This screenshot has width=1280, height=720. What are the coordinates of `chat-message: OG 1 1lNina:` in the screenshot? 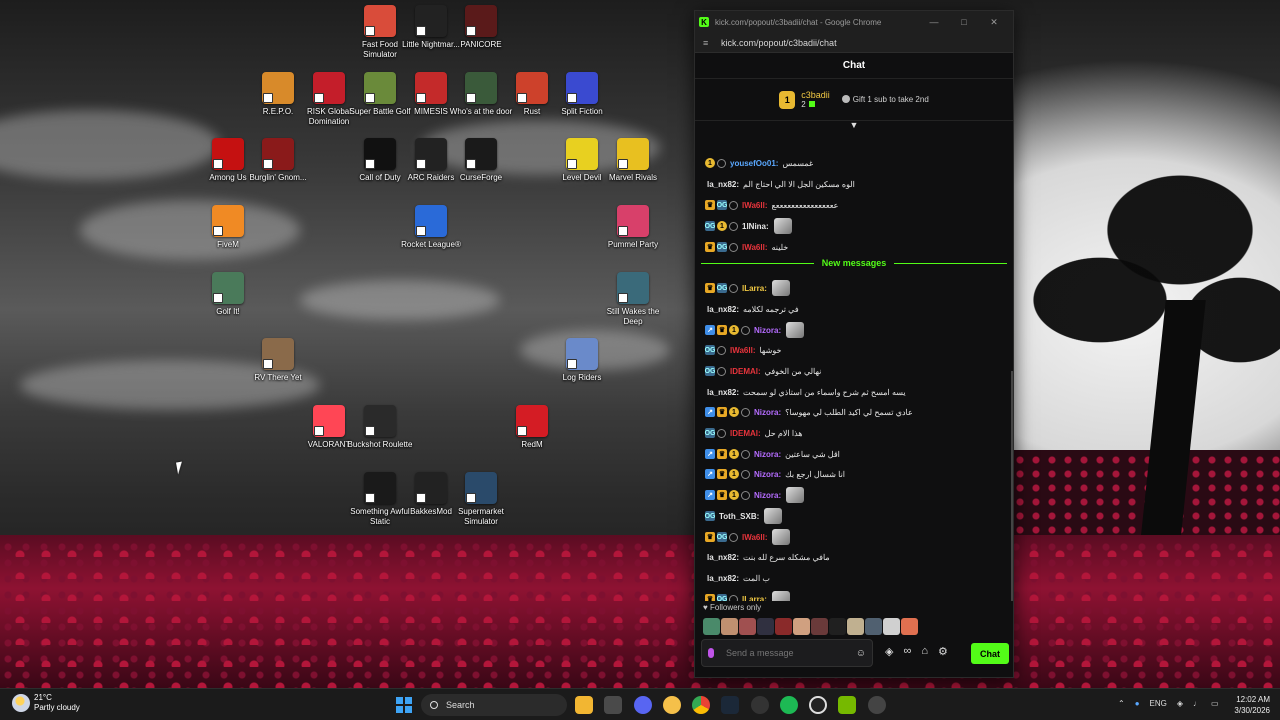 It's located at (748, 226).